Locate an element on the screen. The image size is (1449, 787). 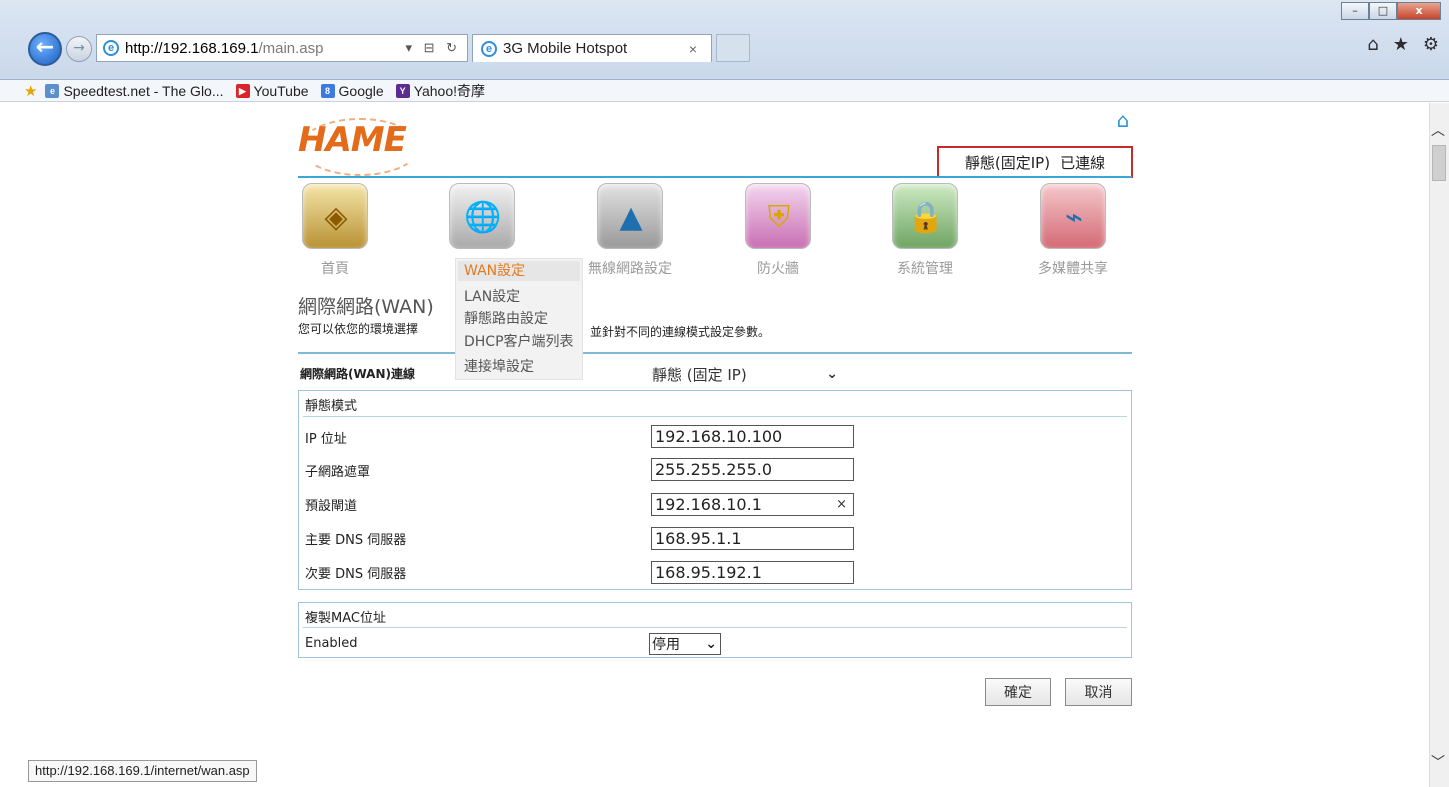
router-home-icon: ⌂ is located at coordinates (1123, 120).